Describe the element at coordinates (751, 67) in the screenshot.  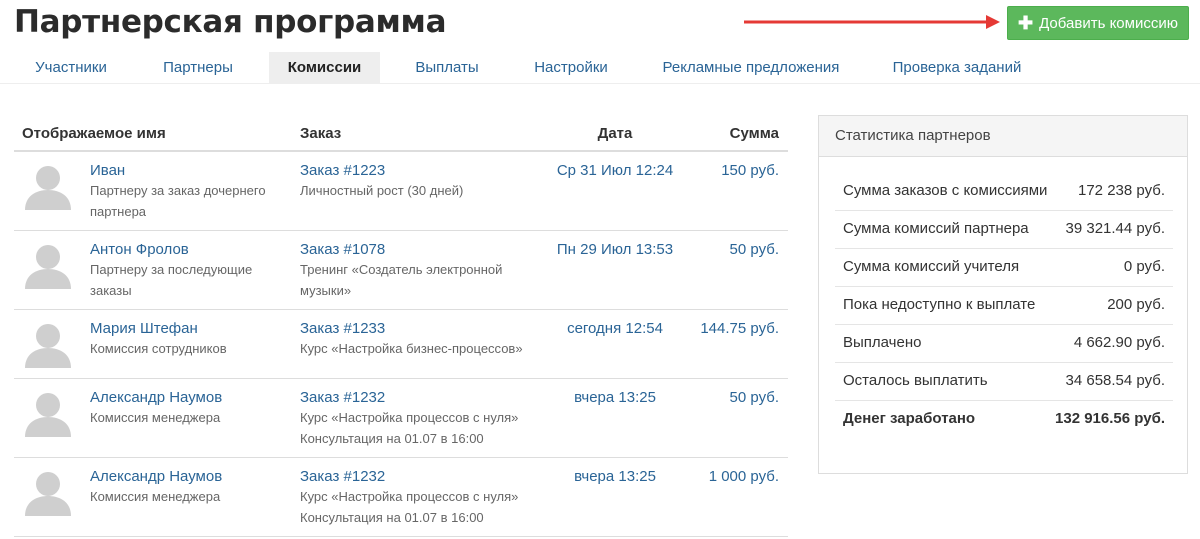
I see `tab-promo-offers: Рекламные предложения` at that location.